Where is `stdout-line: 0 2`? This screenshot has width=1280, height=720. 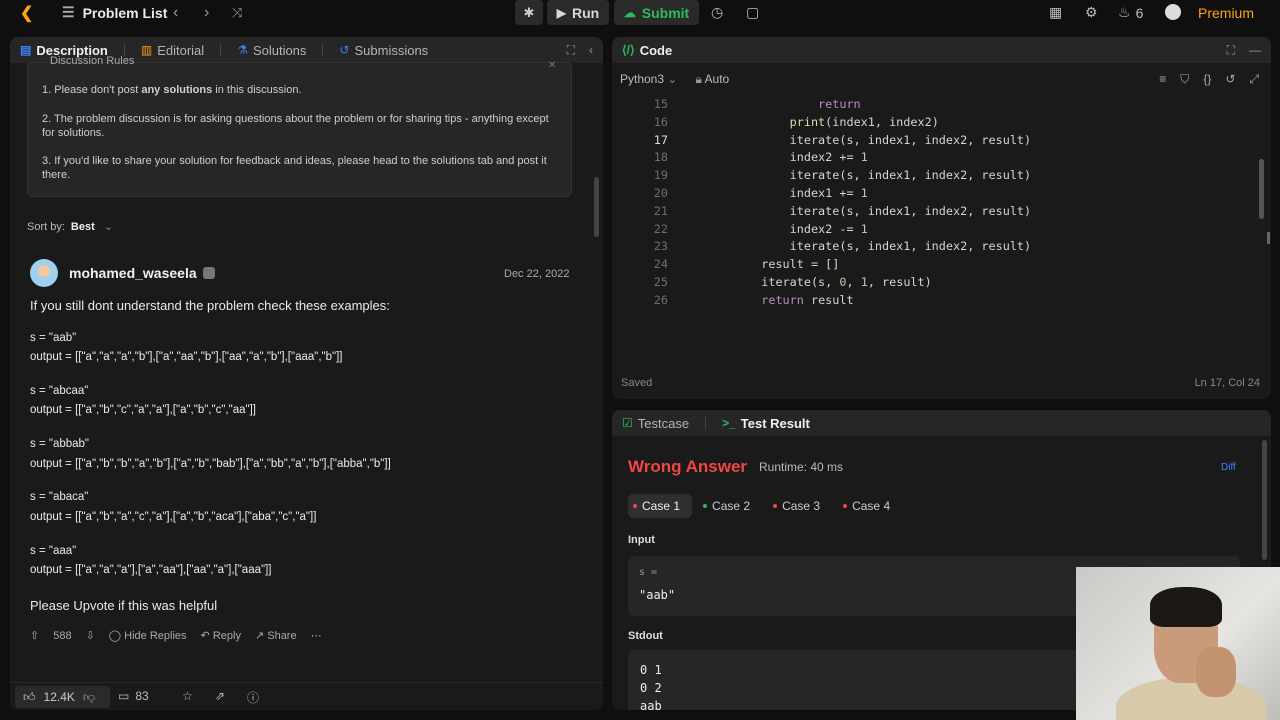
stdout-line: 0 2 is located at coordinates (651, 688).